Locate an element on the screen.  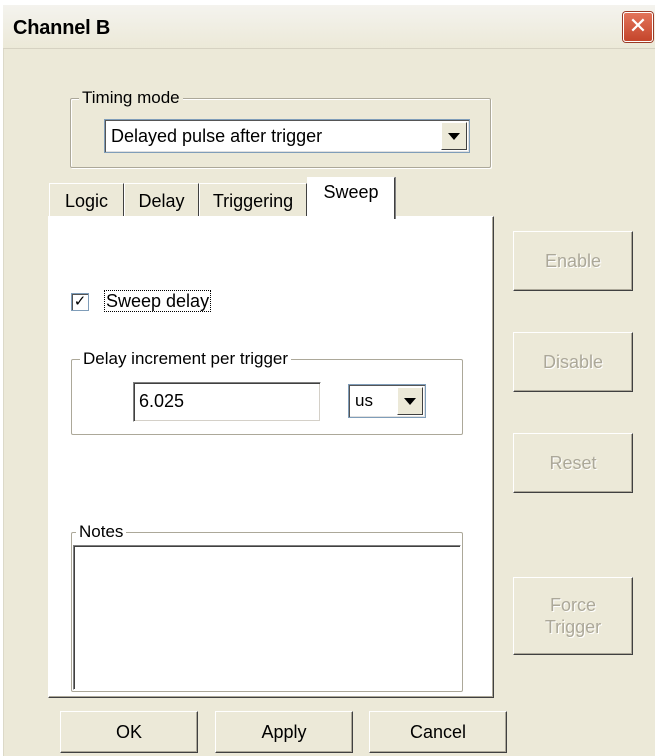
force-trigger-button: Force Trigger is located at coordinates (573, 616).